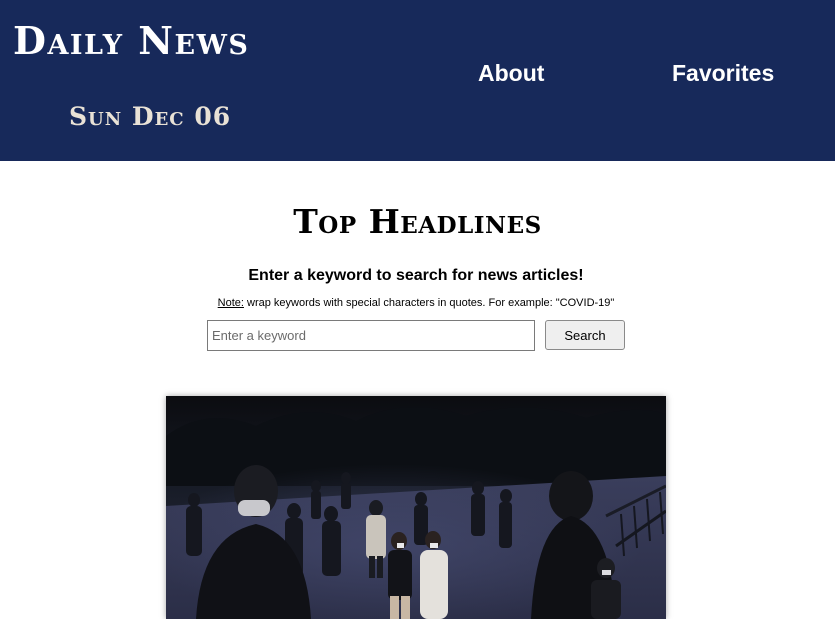 The height and width of the screenshot is (619, 835). Describe the element at coordinates (371, 335) in the screenshot. I see `search-input` at that location.